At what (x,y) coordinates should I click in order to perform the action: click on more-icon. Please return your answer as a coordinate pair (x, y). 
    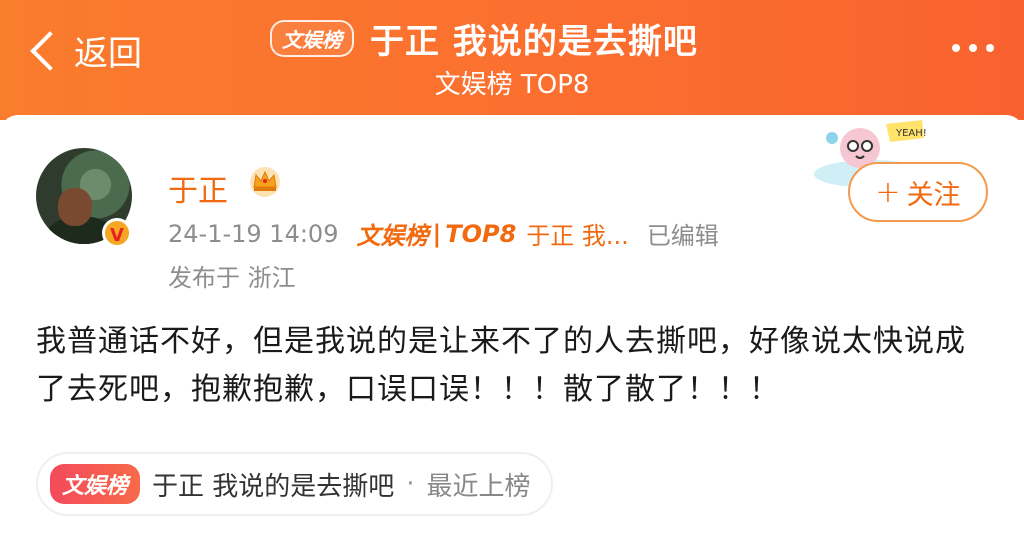
    Looking at the image, I should click on (973, 48).